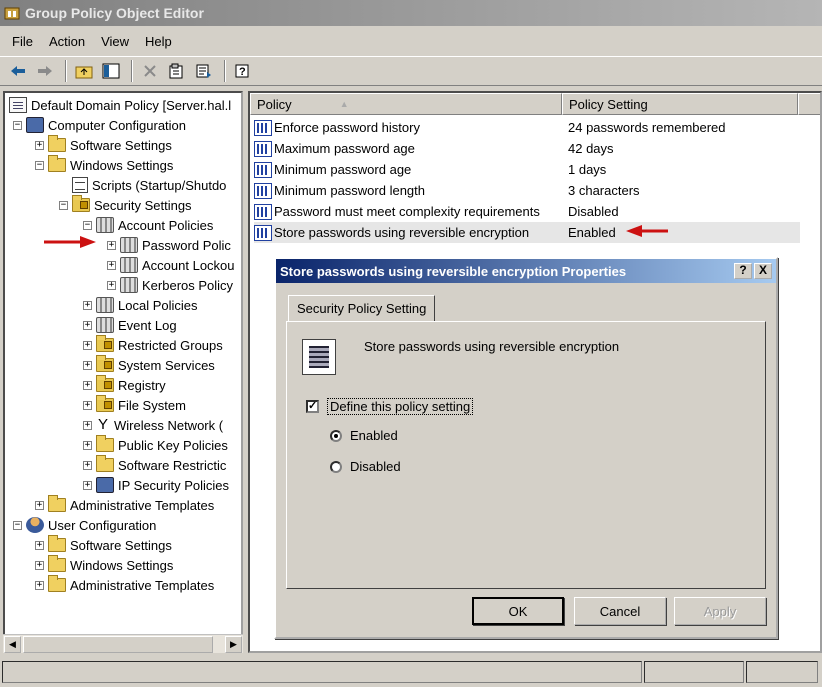  Describe the element at coordinates (608, 104) in the screenshot. I see `column-header-label: Policy Setting` at that location.